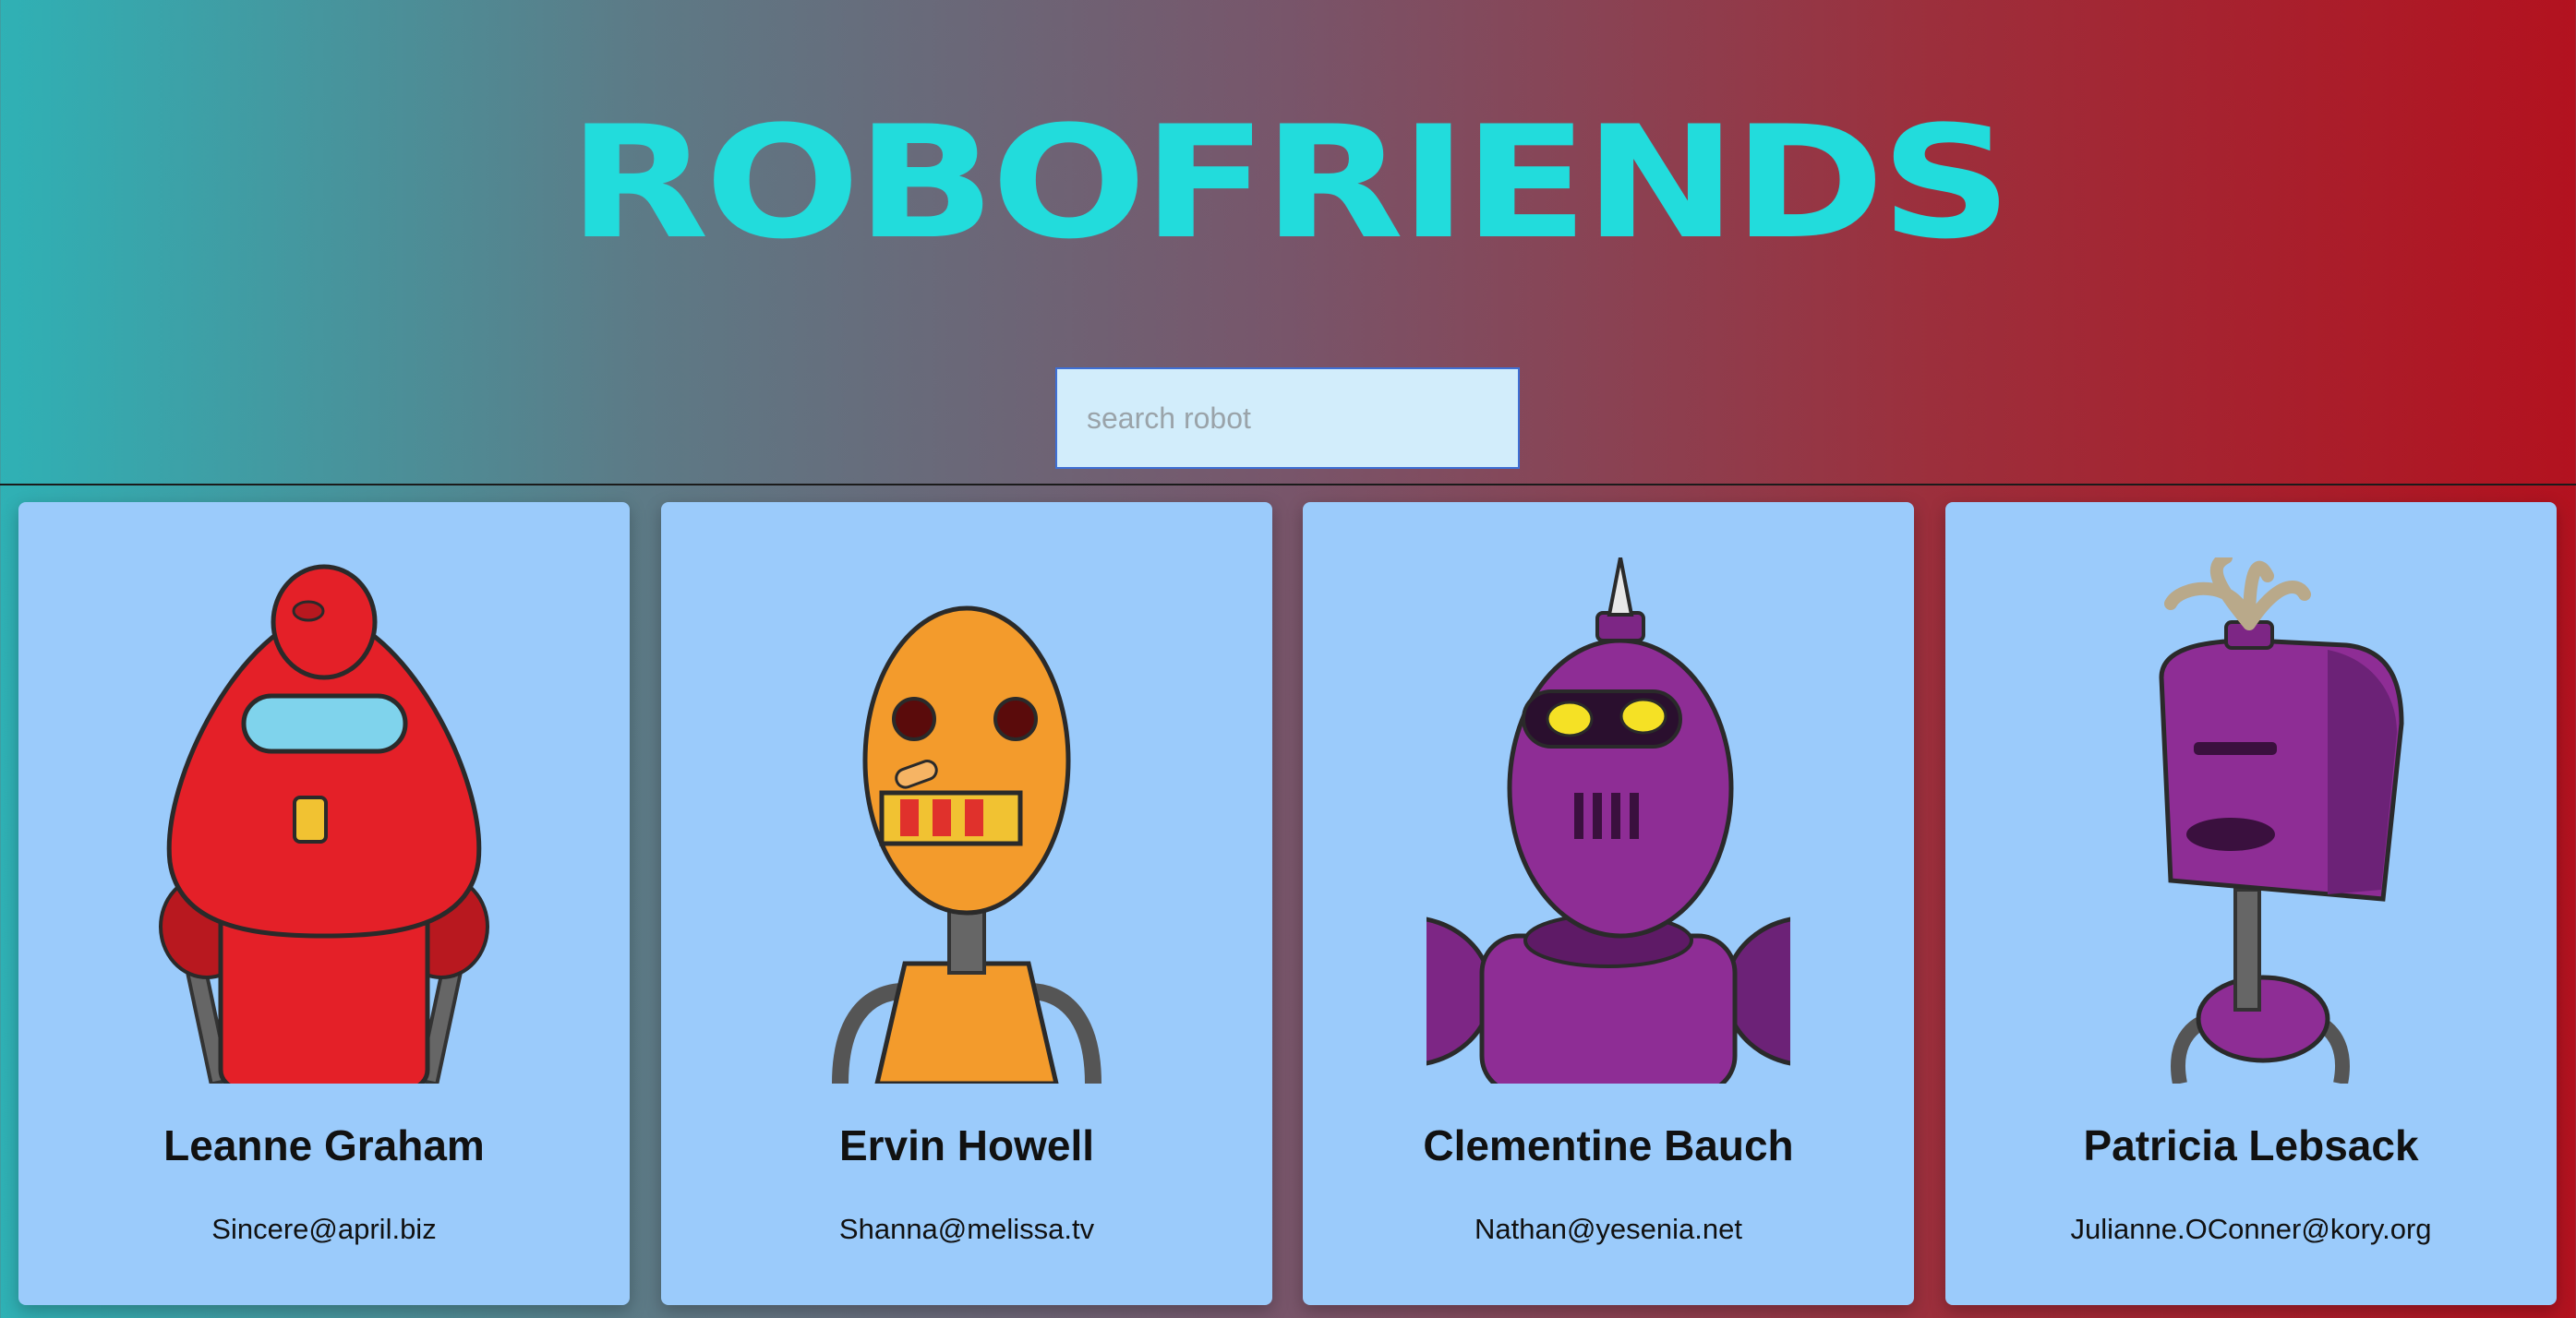 This screenshot has height=1318, width=2576. I want to click on robot-name: Patricia Lebsack, so click(2251, 1145).